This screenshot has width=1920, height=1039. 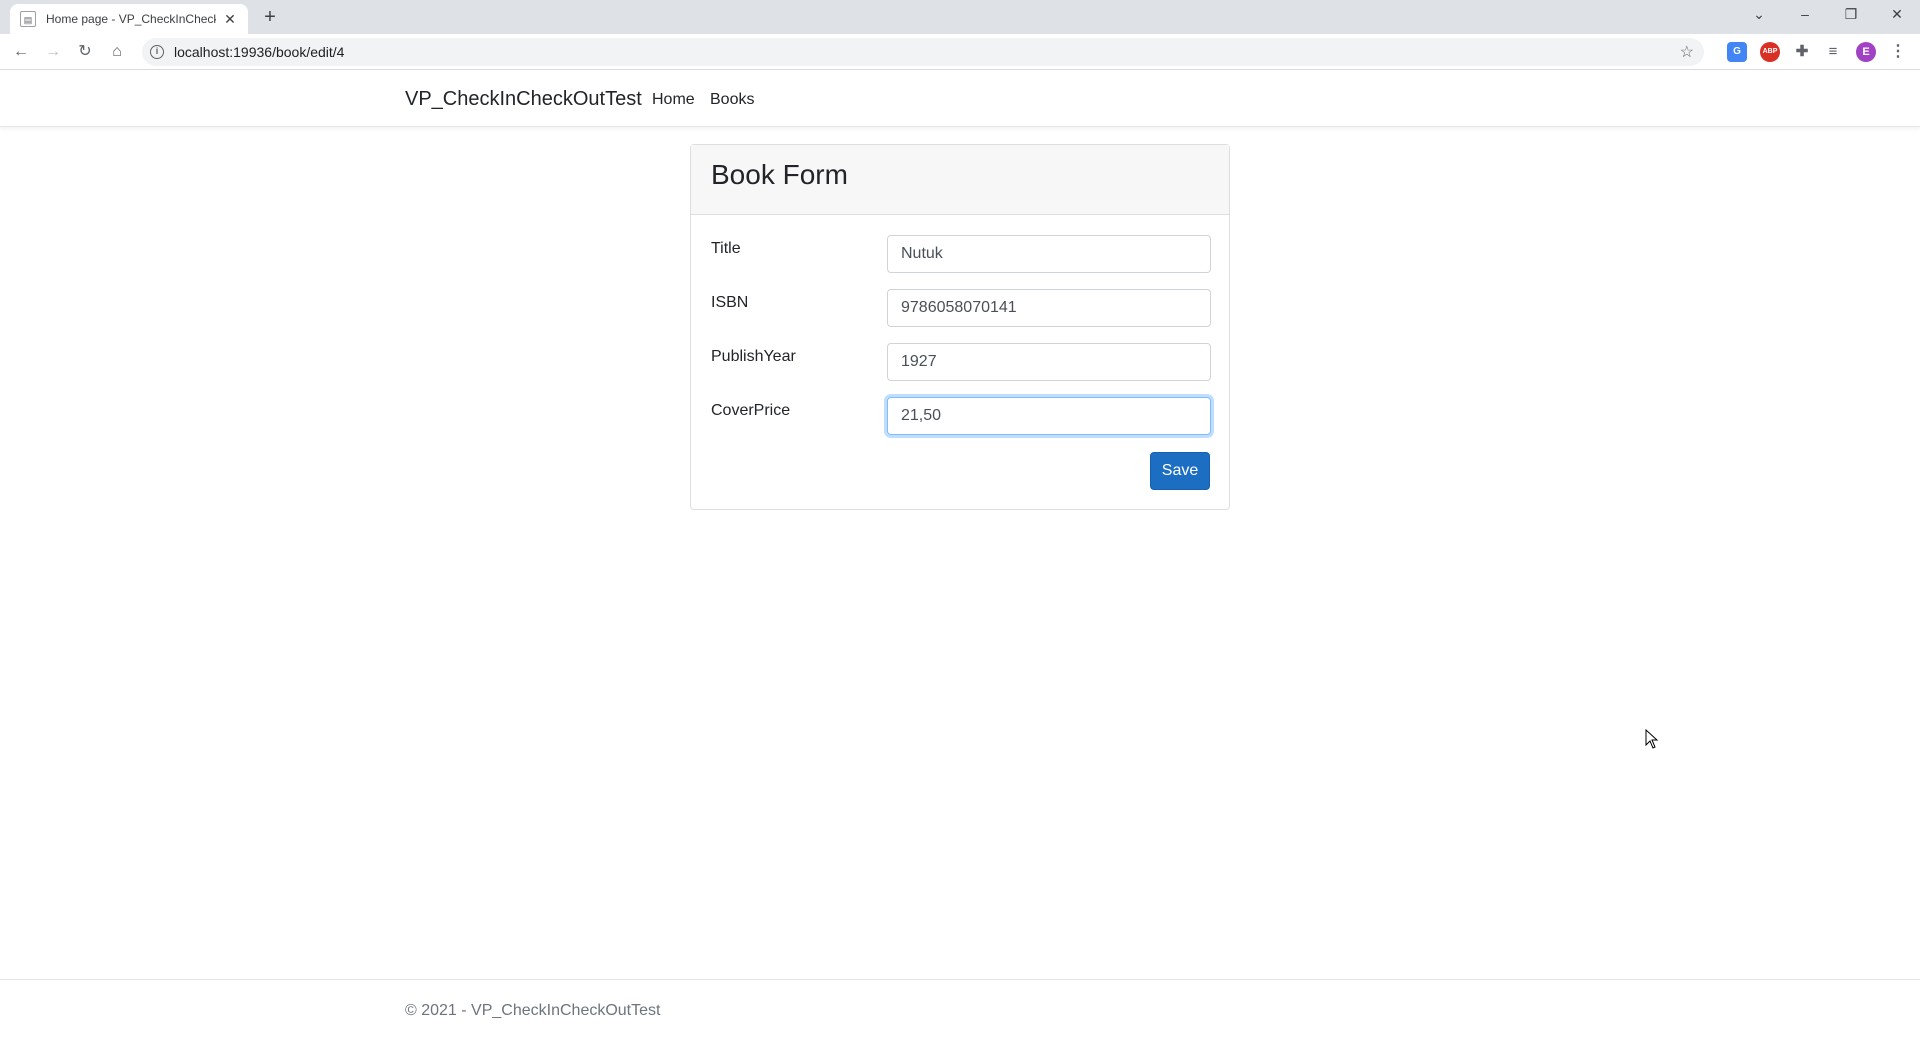 I want to click on form-heading: Book Form, so click(x=779, y=174).